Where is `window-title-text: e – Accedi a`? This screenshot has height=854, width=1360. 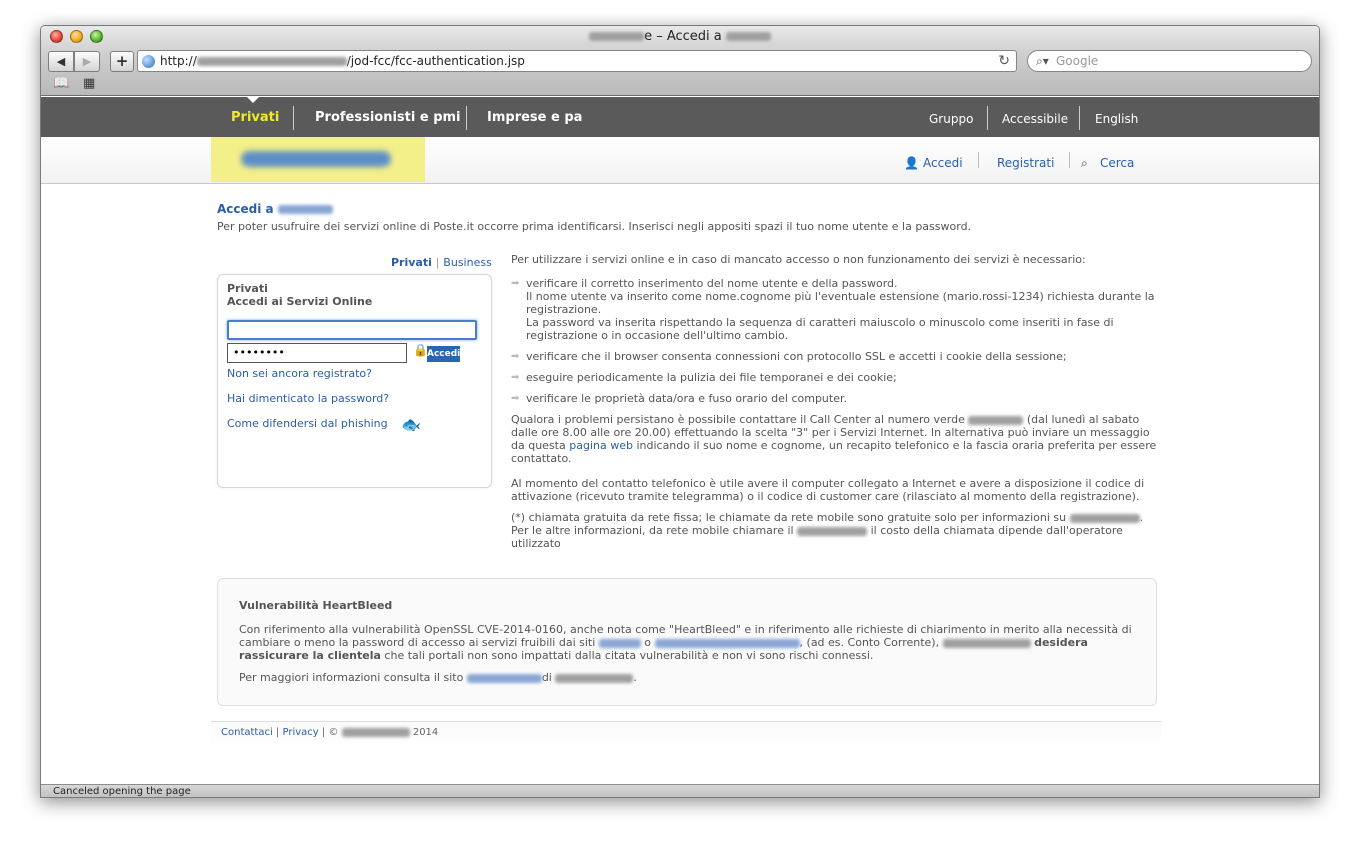
window-title-text: e – Accedi a is located at coordinates (683, 36).